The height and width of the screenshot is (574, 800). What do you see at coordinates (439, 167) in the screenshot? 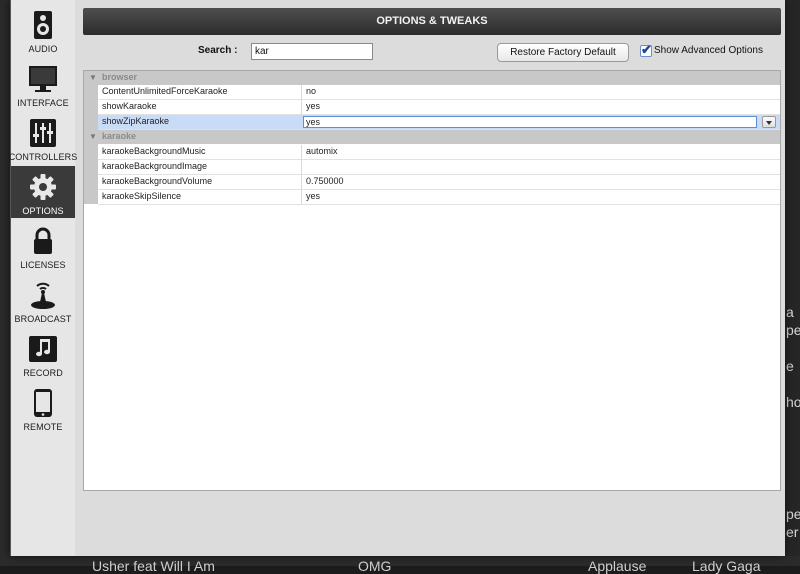
I see `option-row: karaokeBackgroundImage` at bounding box center [439, 167].